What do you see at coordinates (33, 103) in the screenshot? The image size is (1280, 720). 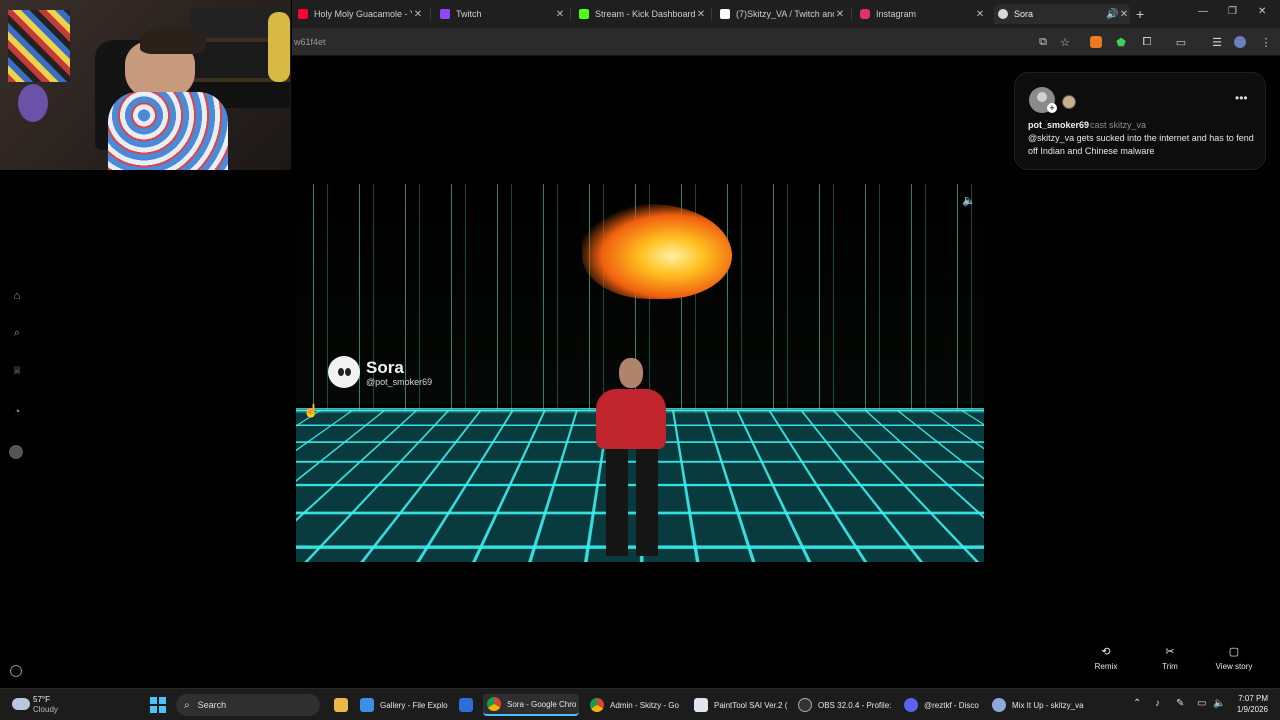 I see `webcam-plush` at bounding box center [33, 103].